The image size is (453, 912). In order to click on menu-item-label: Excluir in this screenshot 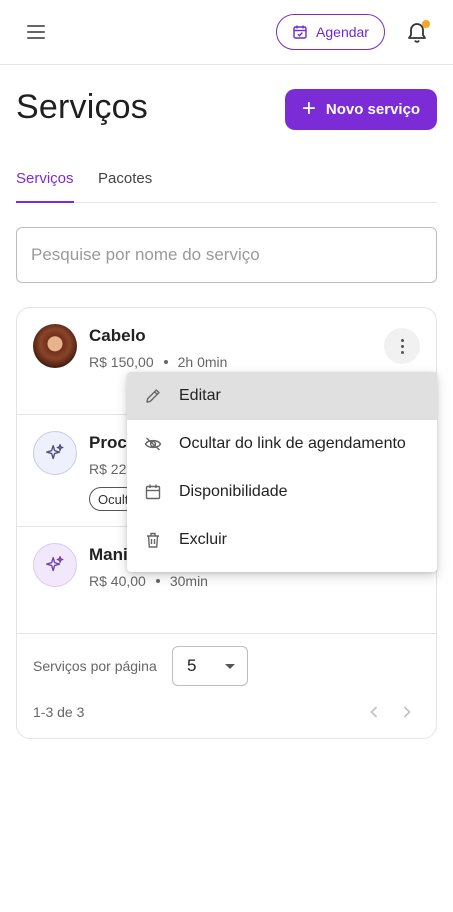, I will do `click(203, 539)`.